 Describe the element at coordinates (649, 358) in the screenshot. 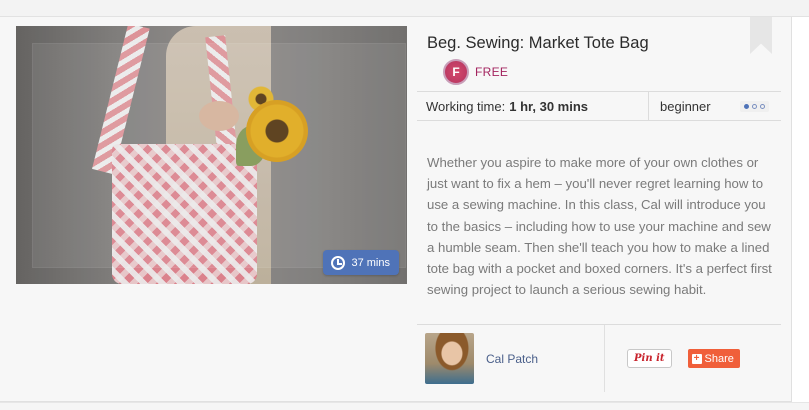

I see `pin-it-button: Pin it` at that location.